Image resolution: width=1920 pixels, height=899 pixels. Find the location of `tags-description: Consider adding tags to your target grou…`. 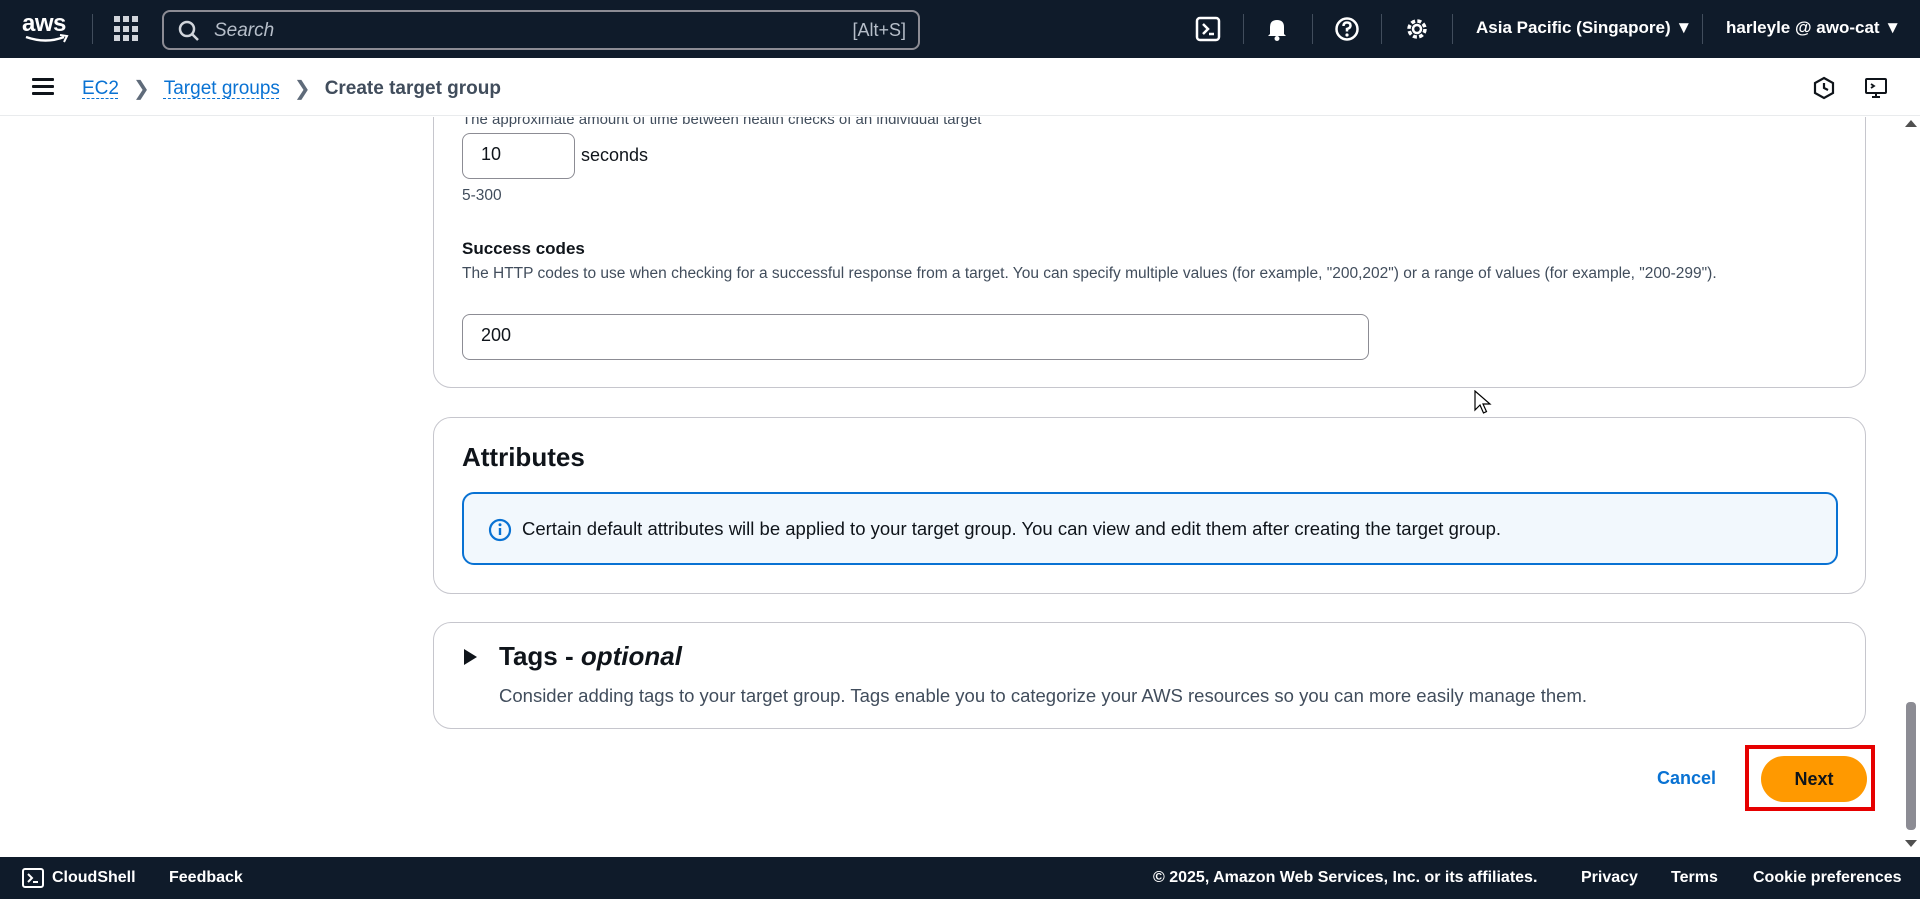

tags-description: Consider adding tags to your target grou… is located at coordinates (1043, 695).